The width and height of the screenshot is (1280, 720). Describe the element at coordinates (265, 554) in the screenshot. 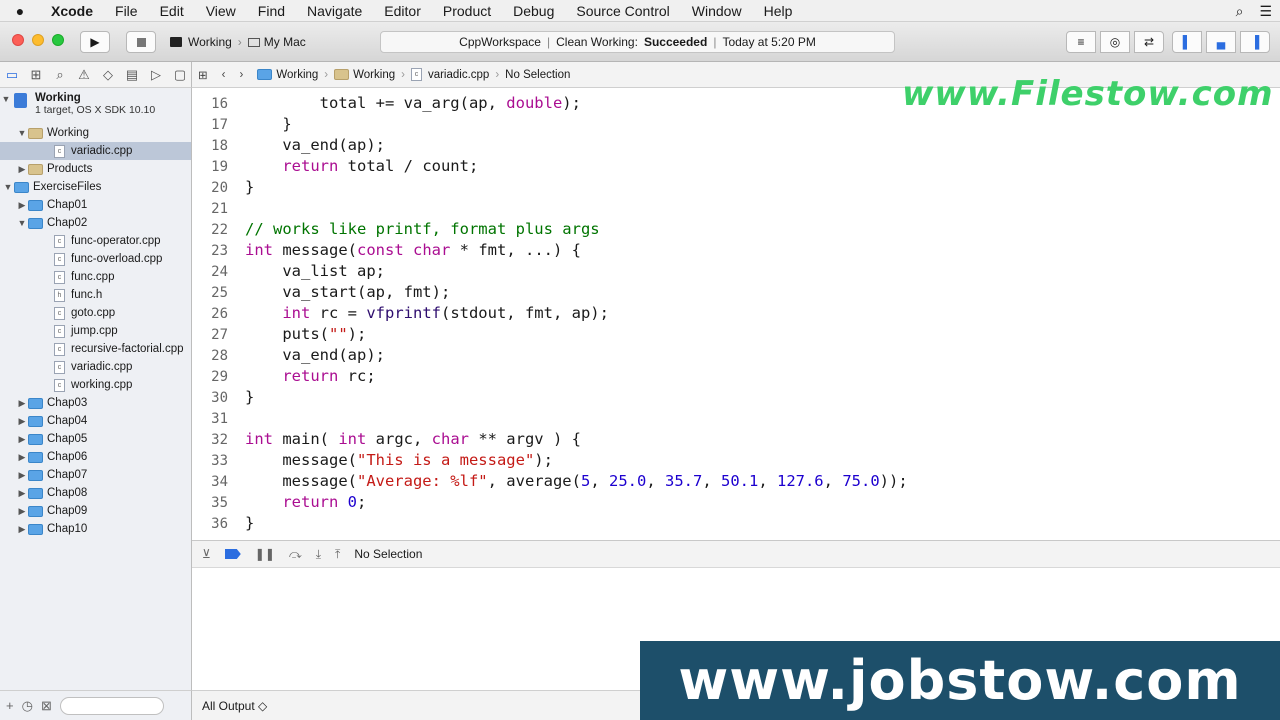

I see `pause-icon: ❚❚` at that location.